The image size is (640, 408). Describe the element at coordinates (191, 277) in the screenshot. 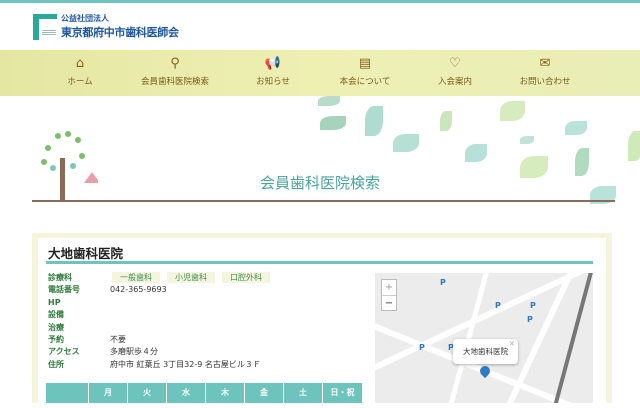

I see `department-tag: 小児歯科` at that location.